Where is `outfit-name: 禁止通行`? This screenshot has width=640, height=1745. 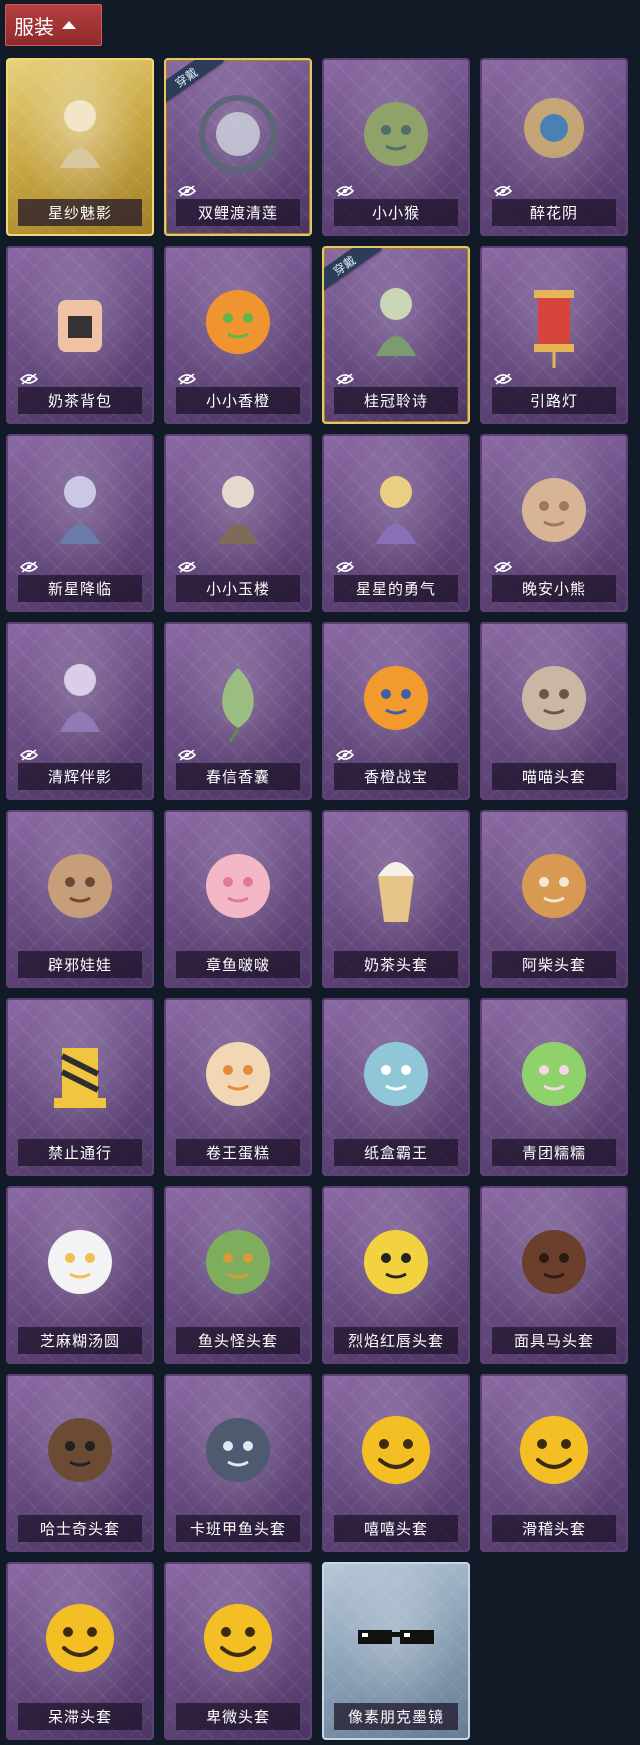 outfit-name: 禁止通行 is located at coordinates (80, 1152).